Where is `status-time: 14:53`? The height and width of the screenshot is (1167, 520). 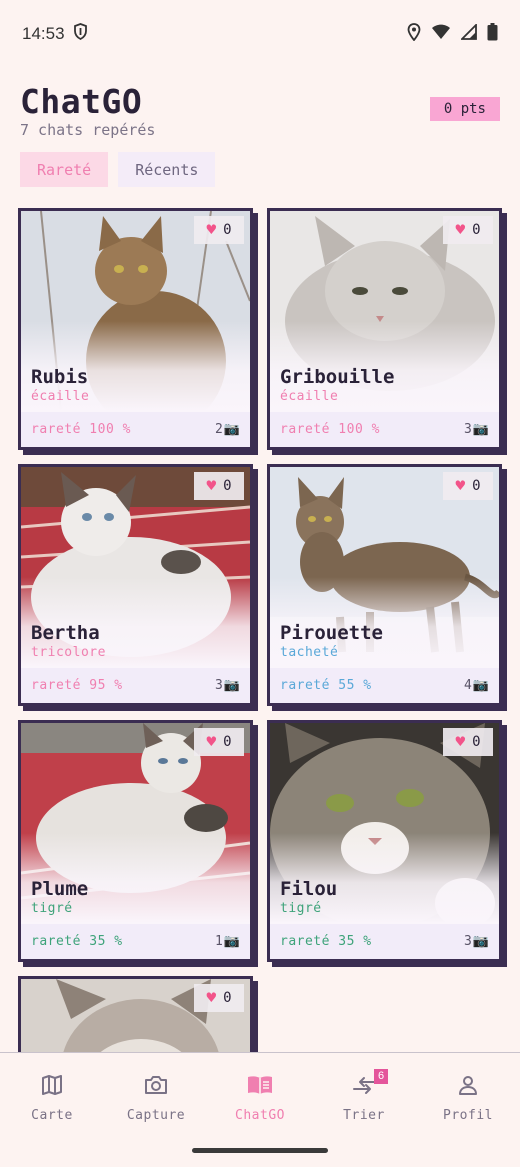 status-time: 14:53 is located at coordinates (43, 33).